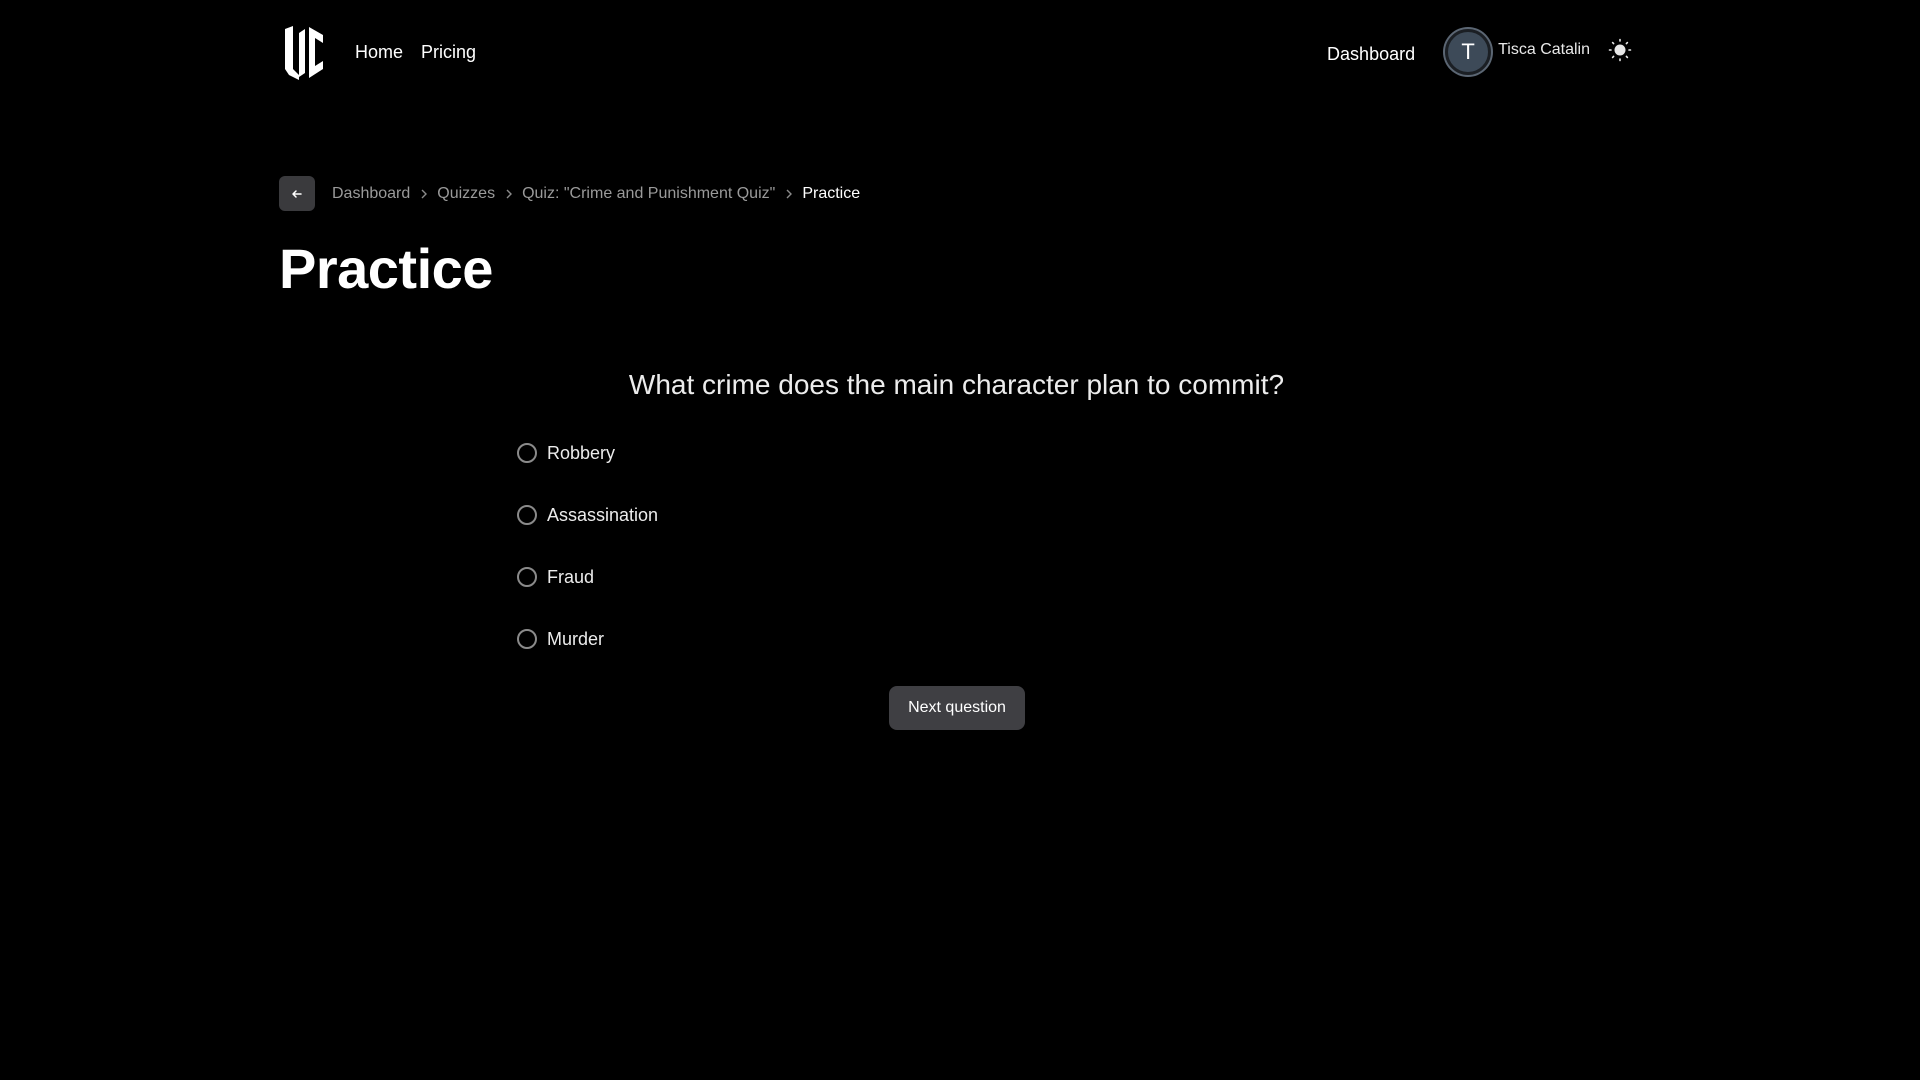  I want to click on main-nav: Home Pricing, so click(415, 52).